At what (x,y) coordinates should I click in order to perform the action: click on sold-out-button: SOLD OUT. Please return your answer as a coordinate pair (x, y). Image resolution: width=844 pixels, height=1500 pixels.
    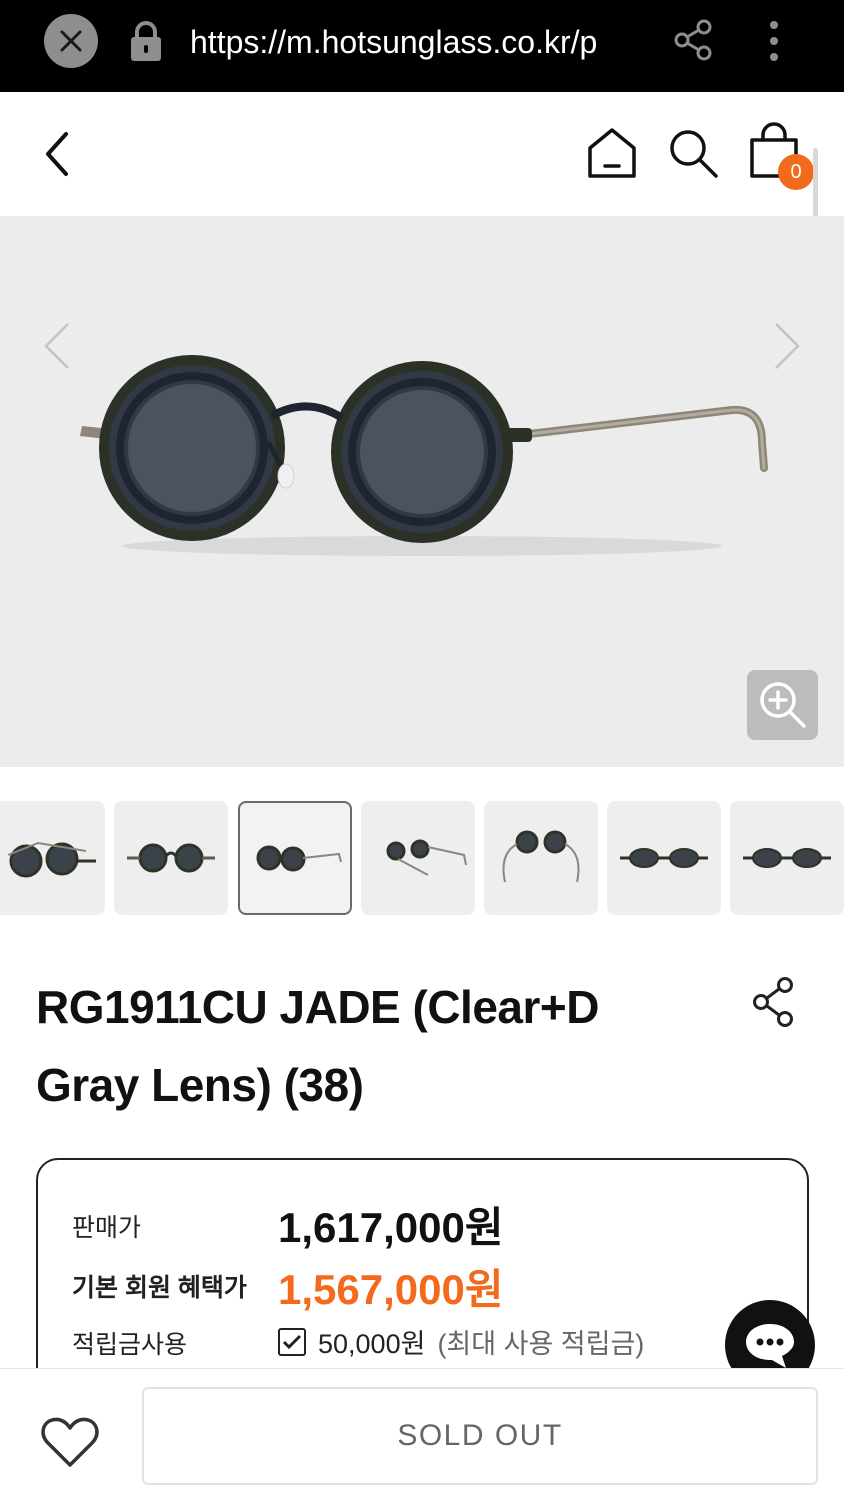
    Looking at the image, I should click on (480, 1436).